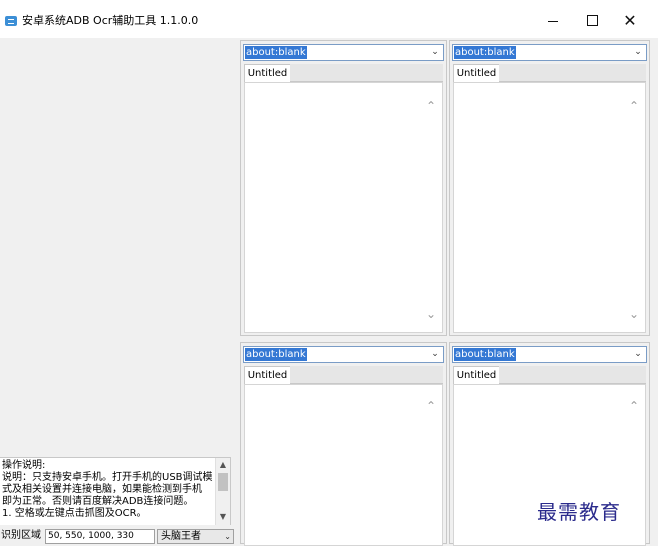  Describe the element at coordinates (102, 489) in the screenshot. I see `help-line: 式及相关设置并连接电脑，如果能检测到手机` at that location.